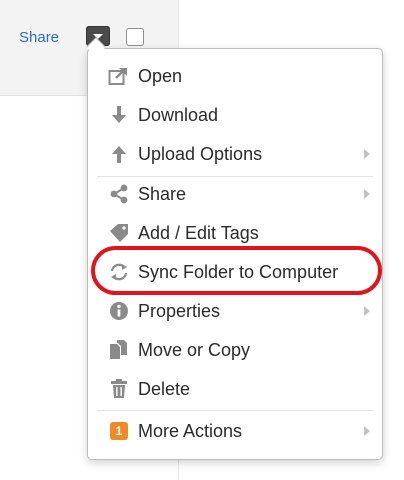  Describe the element at coordinates (178, 115) in the screenshot. I see `menu-item-label: Download` at that location.